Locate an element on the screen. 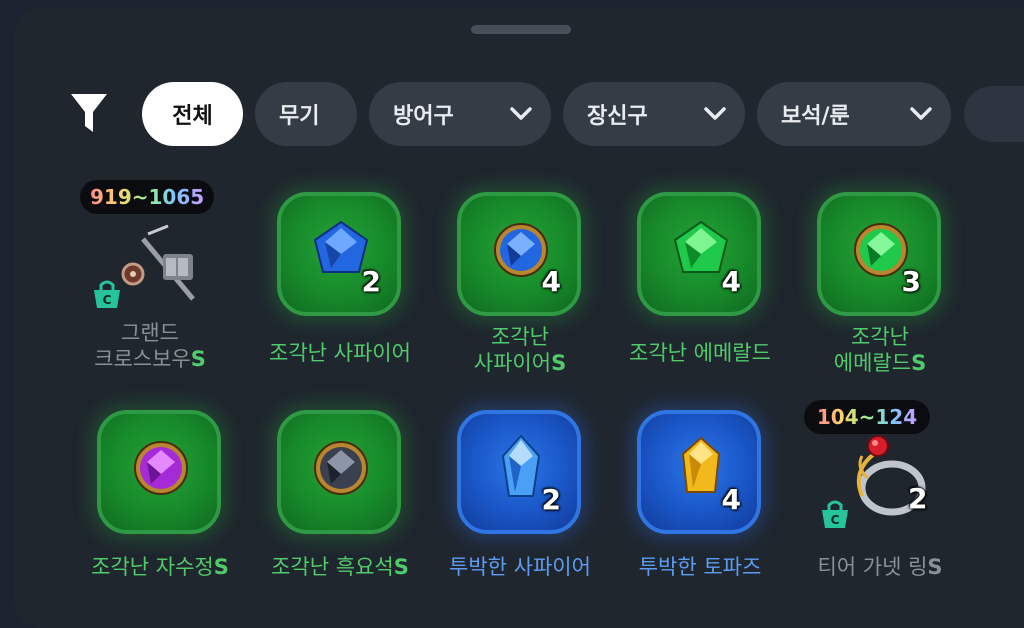 Image resolution: width=1024 pixels, height=628 pixels. tab-accessory: 장신구 is located at coordinates (654, 114).